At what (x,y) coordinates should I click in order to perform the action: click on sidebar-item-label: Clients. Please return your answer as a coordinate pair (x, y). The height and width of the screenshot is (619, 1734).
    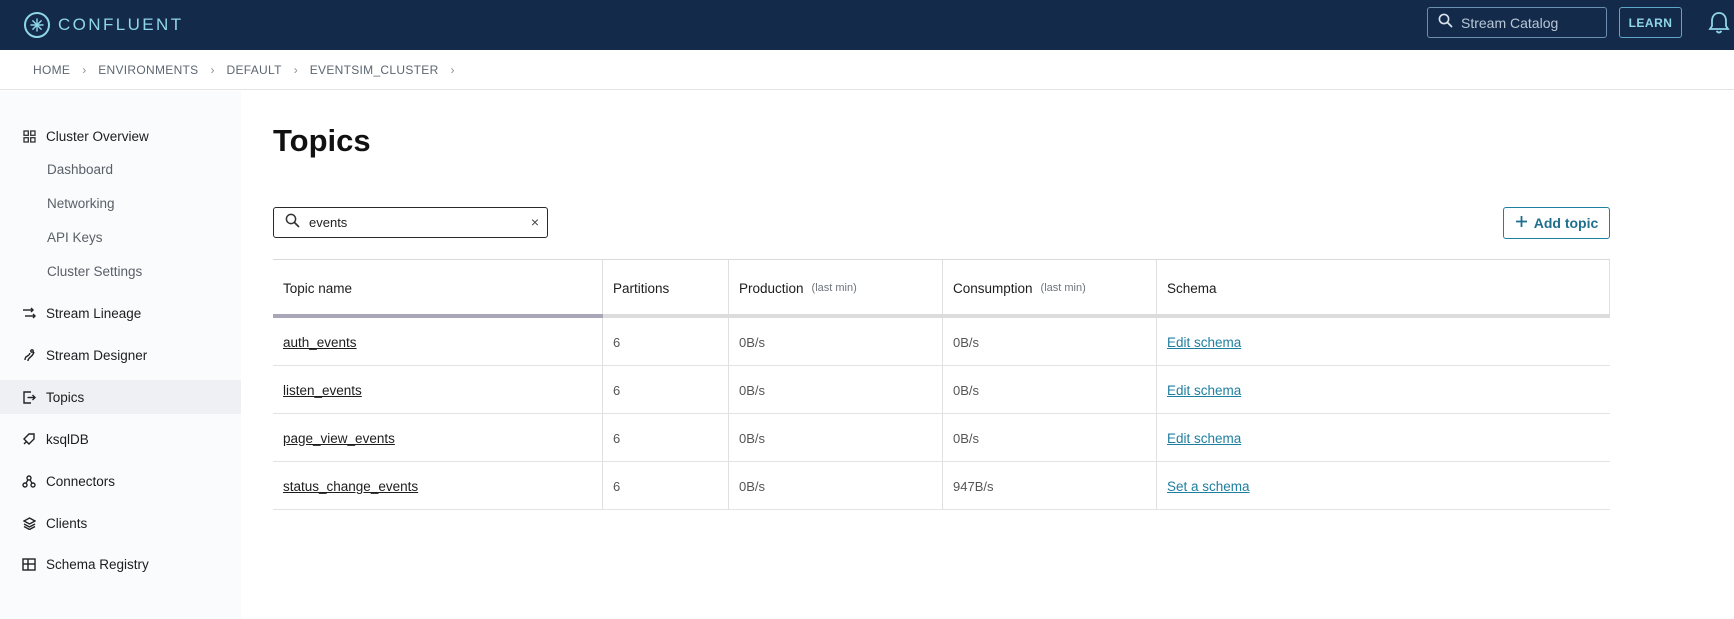
    Looking at the image, I should click on (67, 523).